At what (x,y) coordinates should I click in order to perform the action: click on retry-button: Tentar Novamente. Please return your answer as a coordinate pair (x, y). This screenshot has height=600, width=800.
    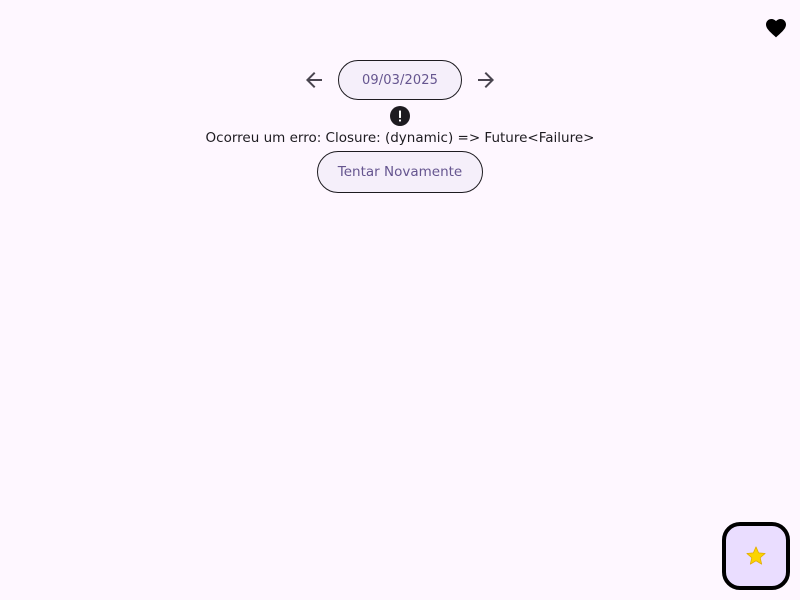
    Looking at the image, I should click on (400, 172).